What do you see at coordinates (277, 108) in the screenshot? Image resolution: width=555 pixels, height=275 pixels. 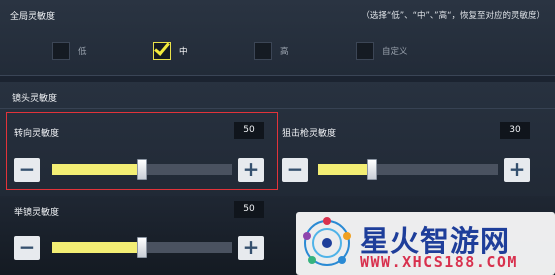 I see `section-divider` at bounding box center [277, 108].